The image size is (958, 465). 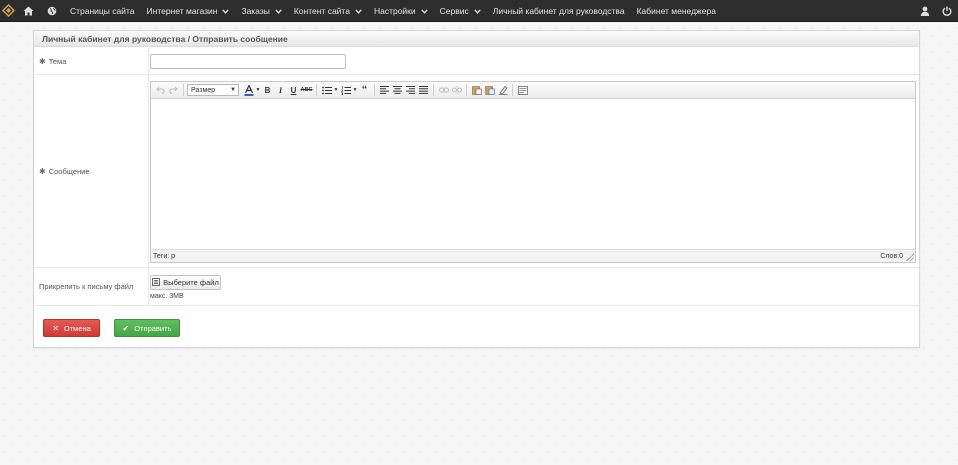 I want to click on attach-field-cell: Выберите файл макс. 3MB, so click(x=534, y=286).